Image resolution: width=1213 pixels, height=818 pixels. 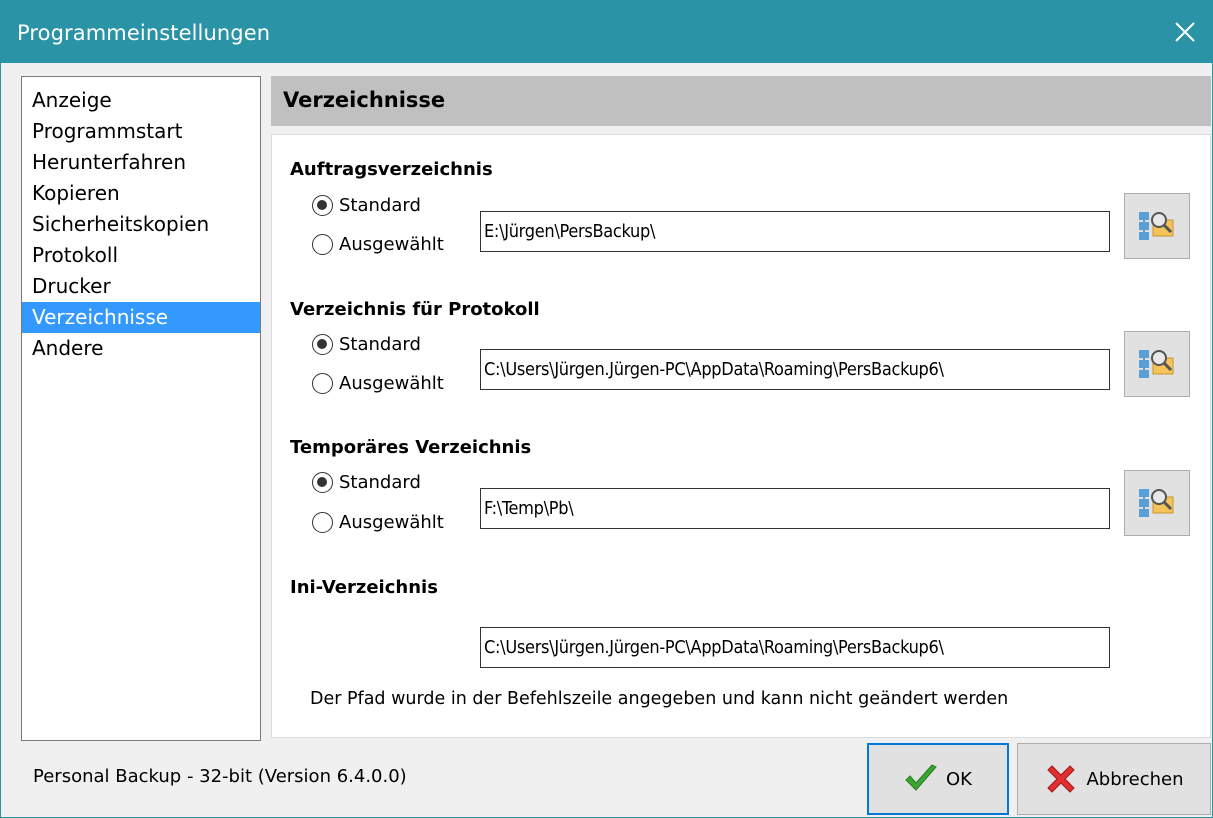 I want to click on browse-temp-button, so click(x=1157, y=503).